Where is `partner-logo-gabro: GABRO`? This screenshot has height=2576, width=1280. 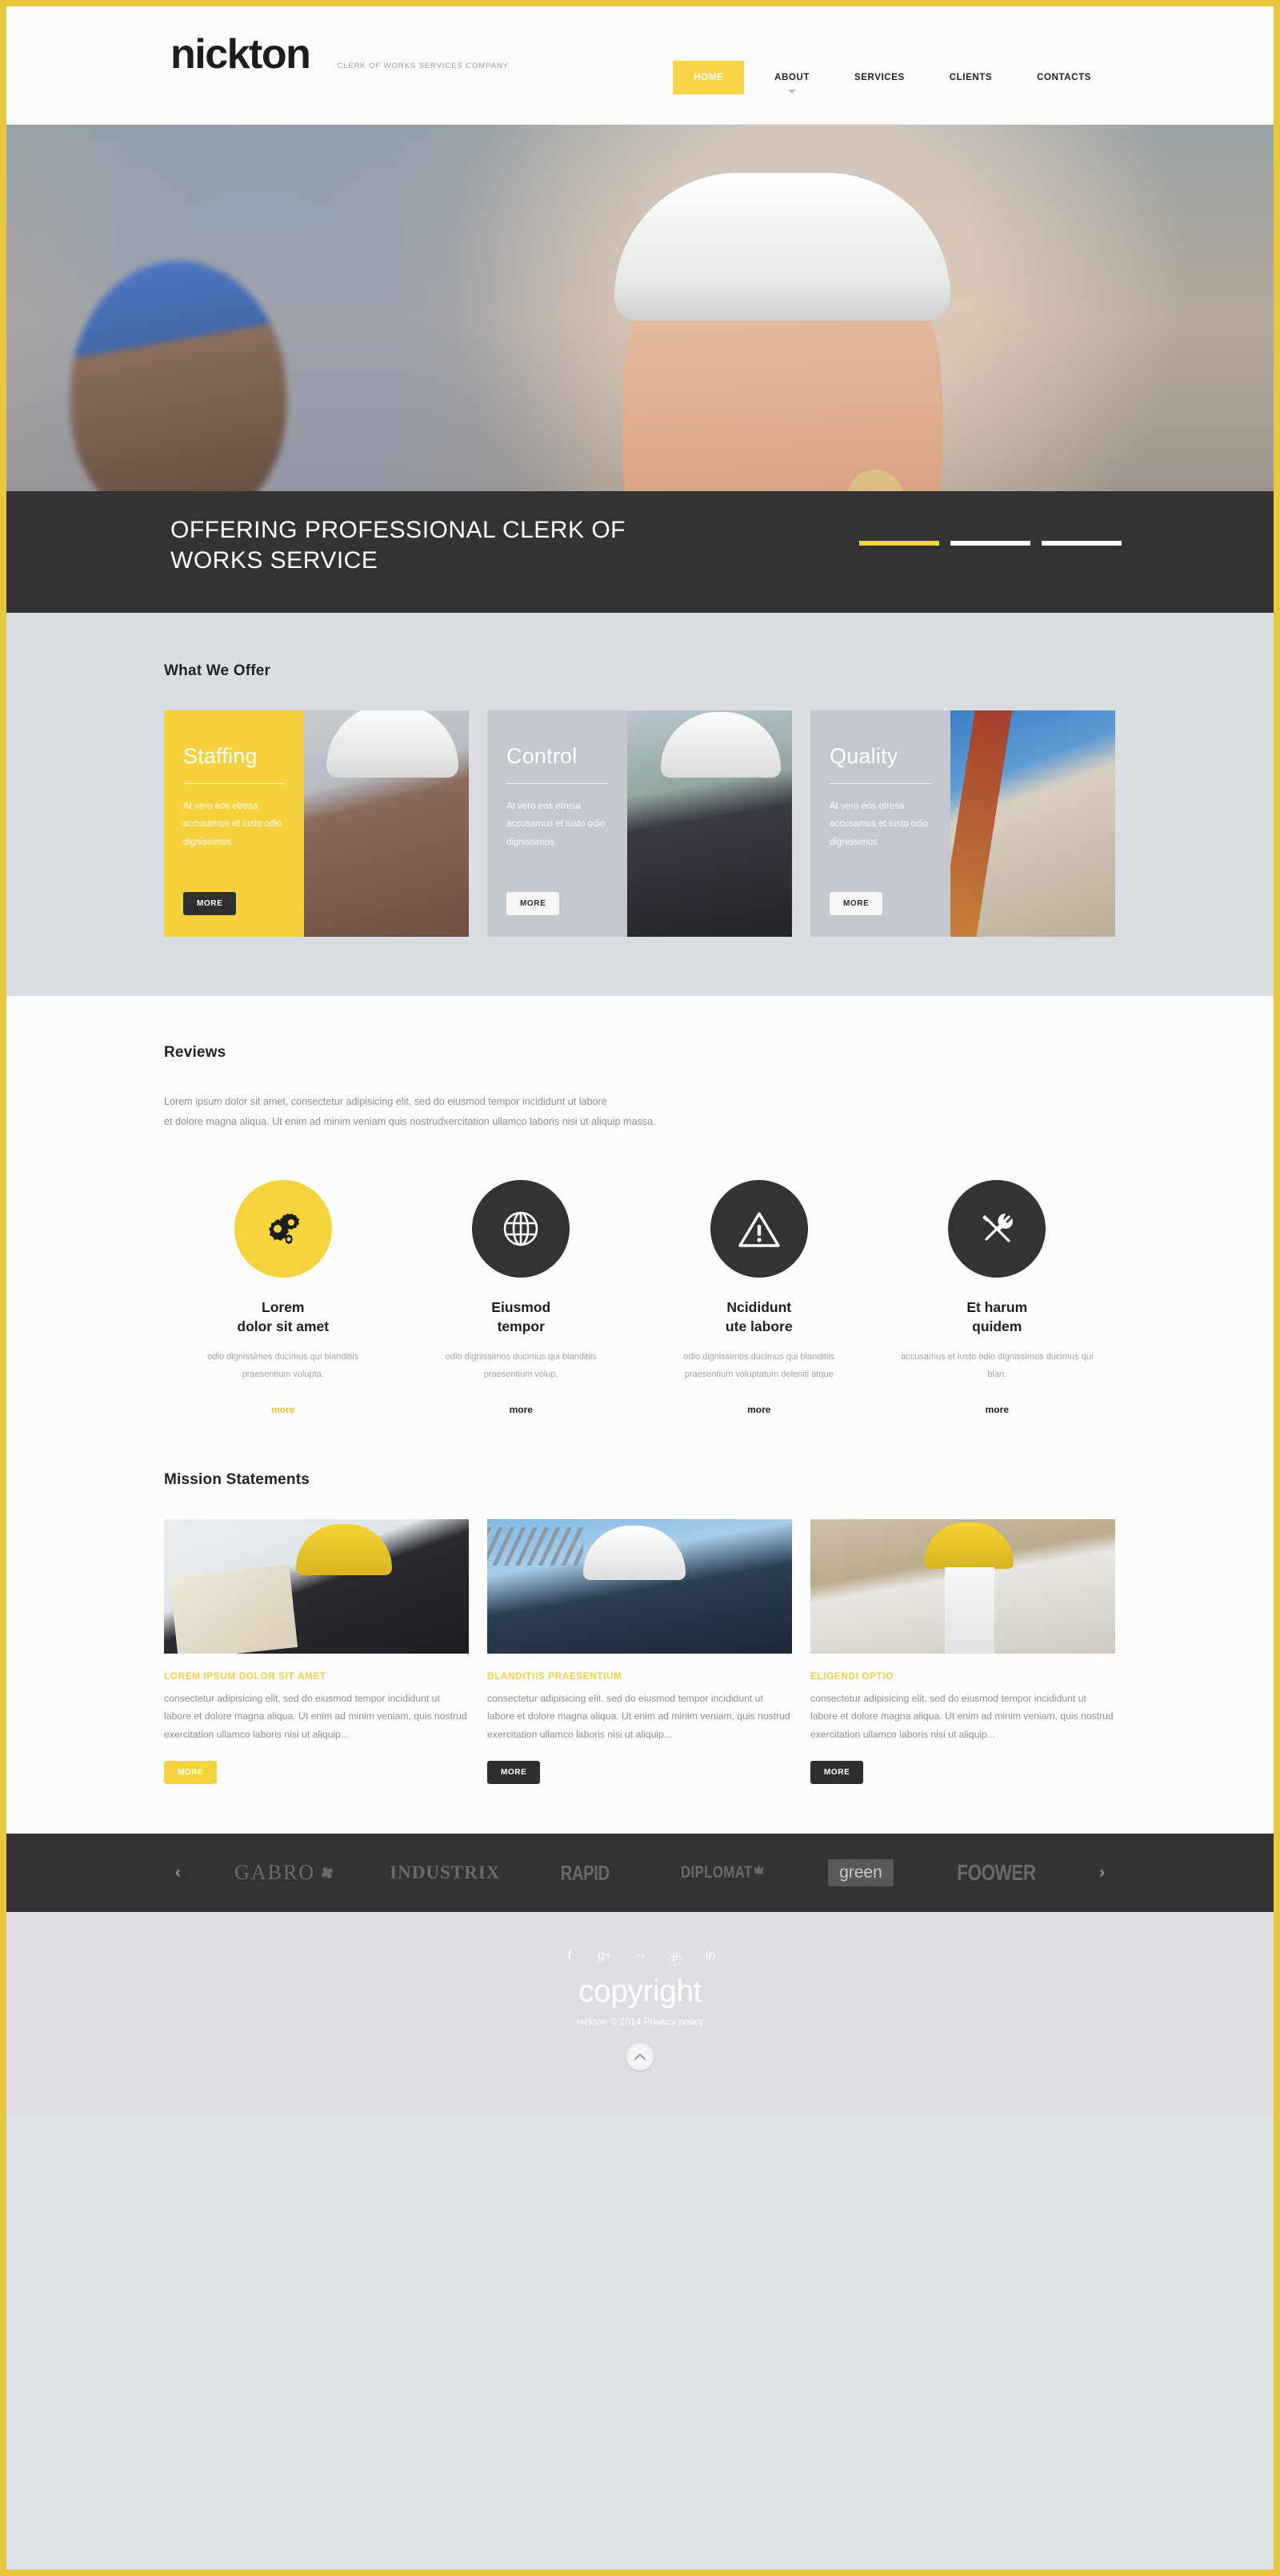
partner-logo-gabro: GABRO is located at coordinates (285, 1873).